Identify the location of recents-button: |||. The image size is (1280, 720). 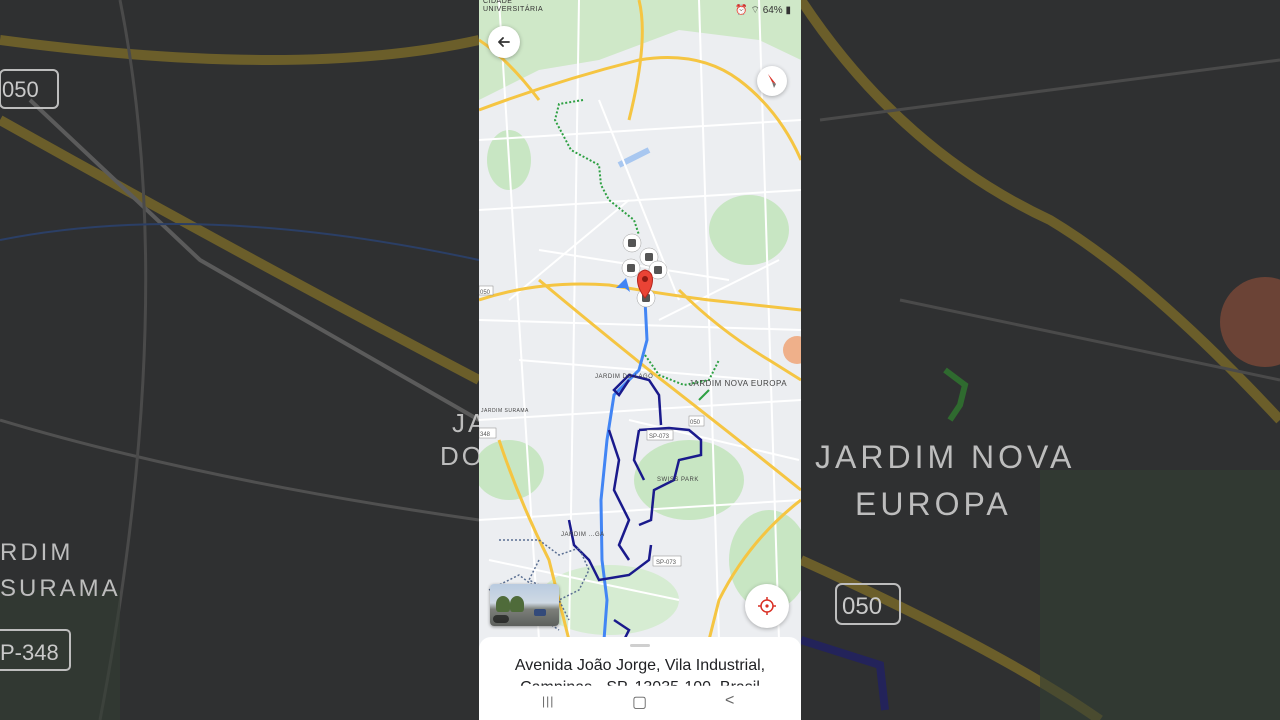
(548, 701).